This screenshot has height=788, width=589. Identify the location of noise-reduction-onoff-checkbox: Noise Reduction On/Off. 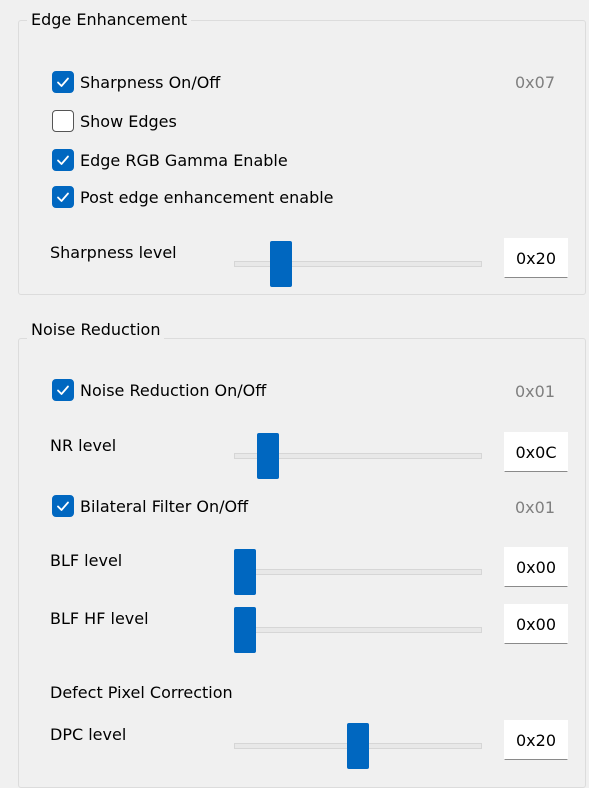
(159, 390).